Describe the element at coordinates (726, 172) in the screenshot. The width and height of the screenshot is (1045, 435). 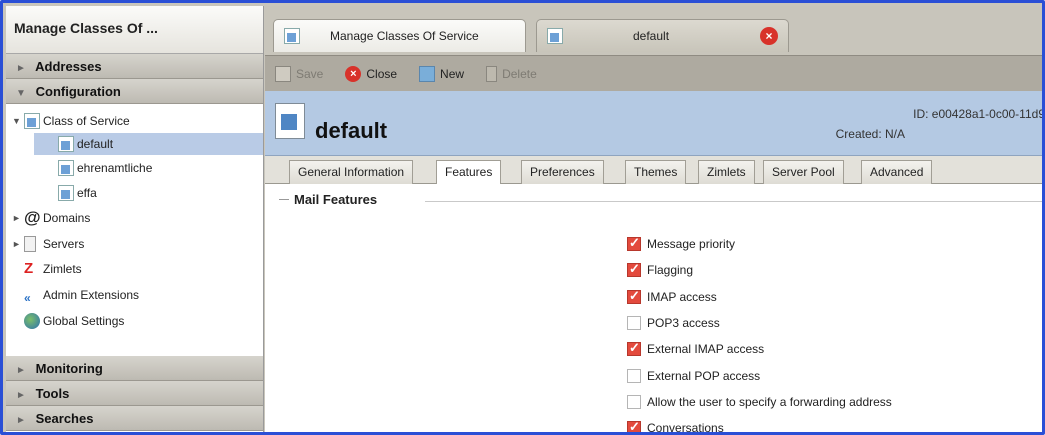
I see `tab-zimlets: Zimlets` at that location.